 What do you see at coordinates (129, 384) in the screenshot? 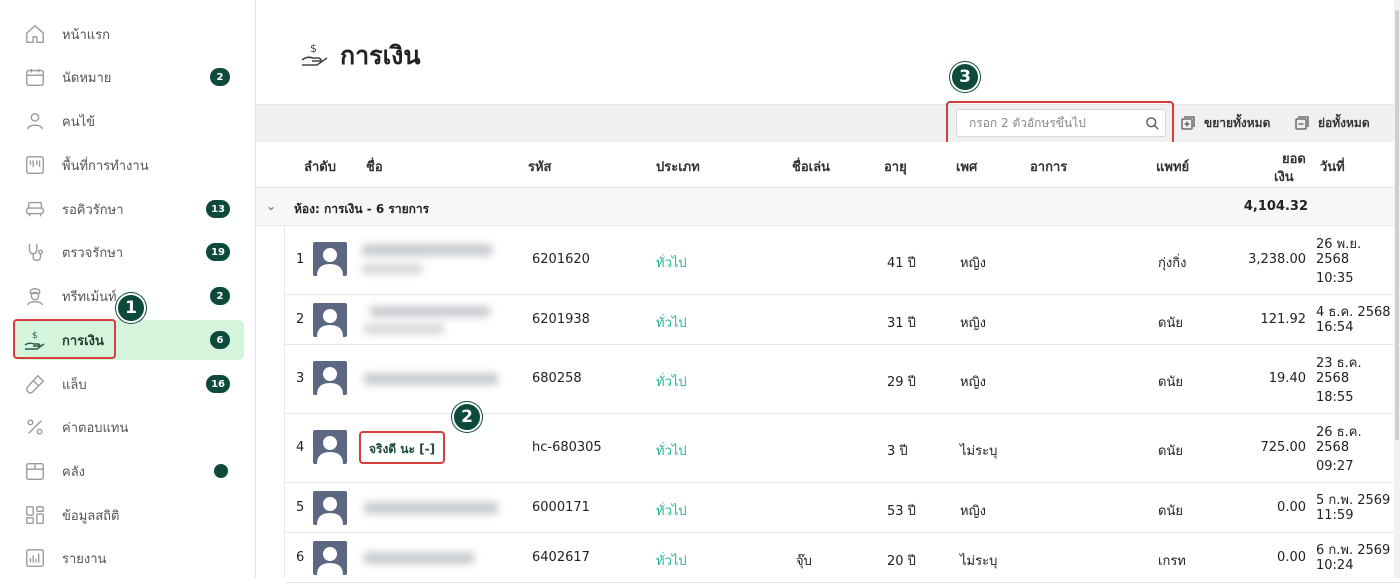
I see `sidebar-item-lab: แล็บ 16` at bounding box center [129, 384].